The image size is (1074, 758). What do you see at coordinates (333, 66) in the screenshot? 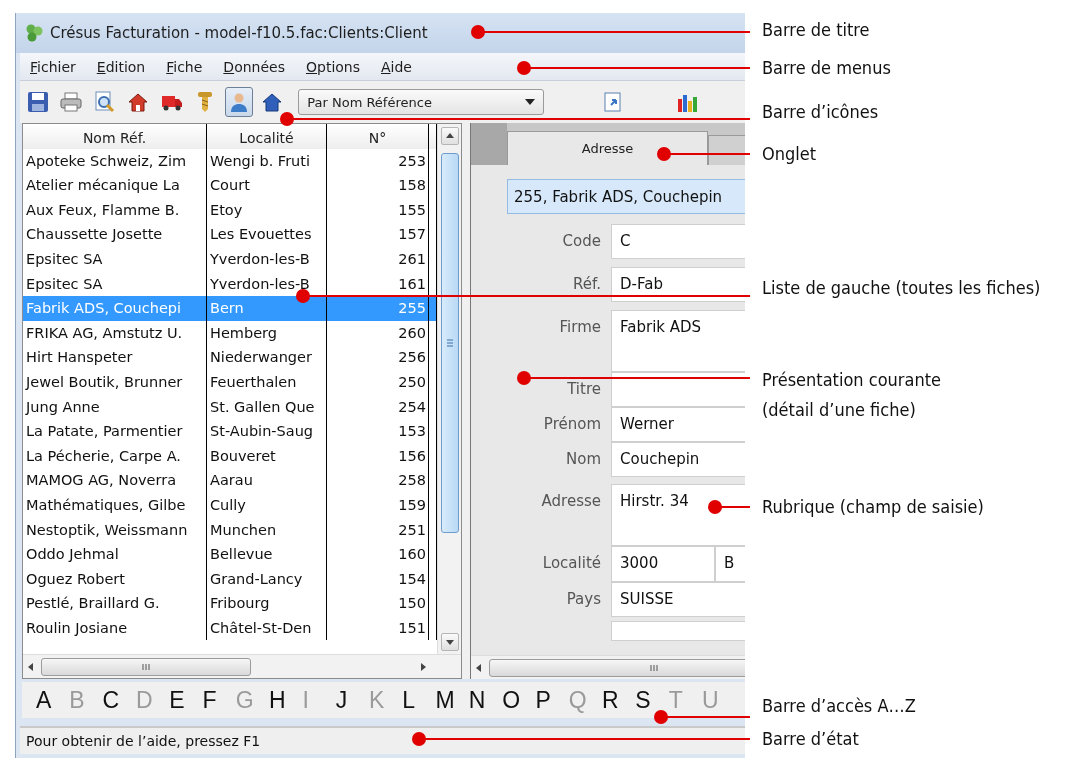
I see `menu-item: Options` at bounding box center [333, 66].